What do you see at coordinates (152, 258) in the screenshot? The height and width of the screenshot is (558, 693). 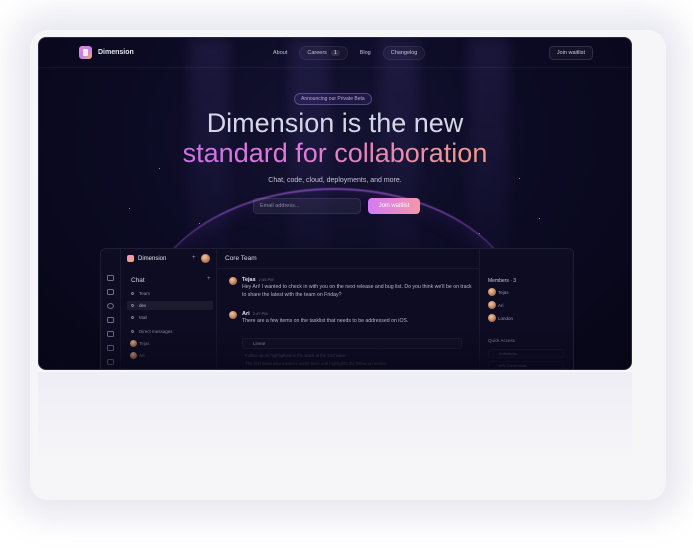 I see `workspace-name: Dimension` at bounding box center [152, 258].